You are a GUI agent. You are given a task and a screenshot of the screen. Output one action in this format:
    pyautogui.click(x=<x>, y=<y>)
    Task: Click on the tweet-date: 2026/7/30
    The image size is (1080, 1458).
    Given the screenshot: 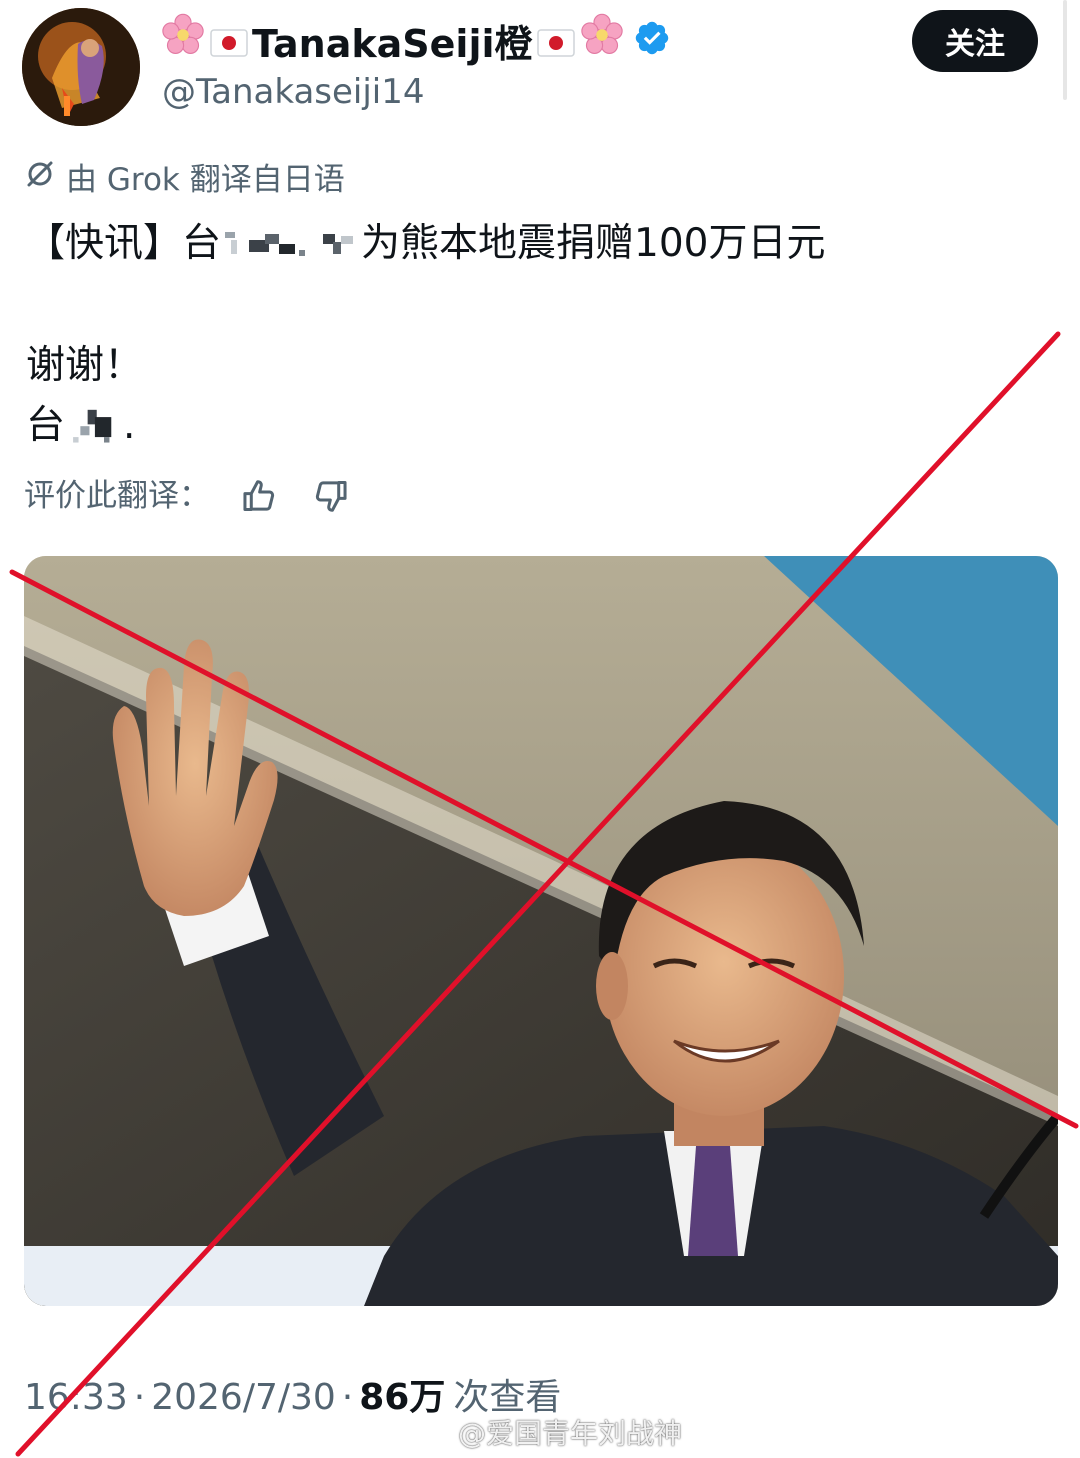 What is the action you would take?
    pyautogui.click(x=243, y=1397)
    